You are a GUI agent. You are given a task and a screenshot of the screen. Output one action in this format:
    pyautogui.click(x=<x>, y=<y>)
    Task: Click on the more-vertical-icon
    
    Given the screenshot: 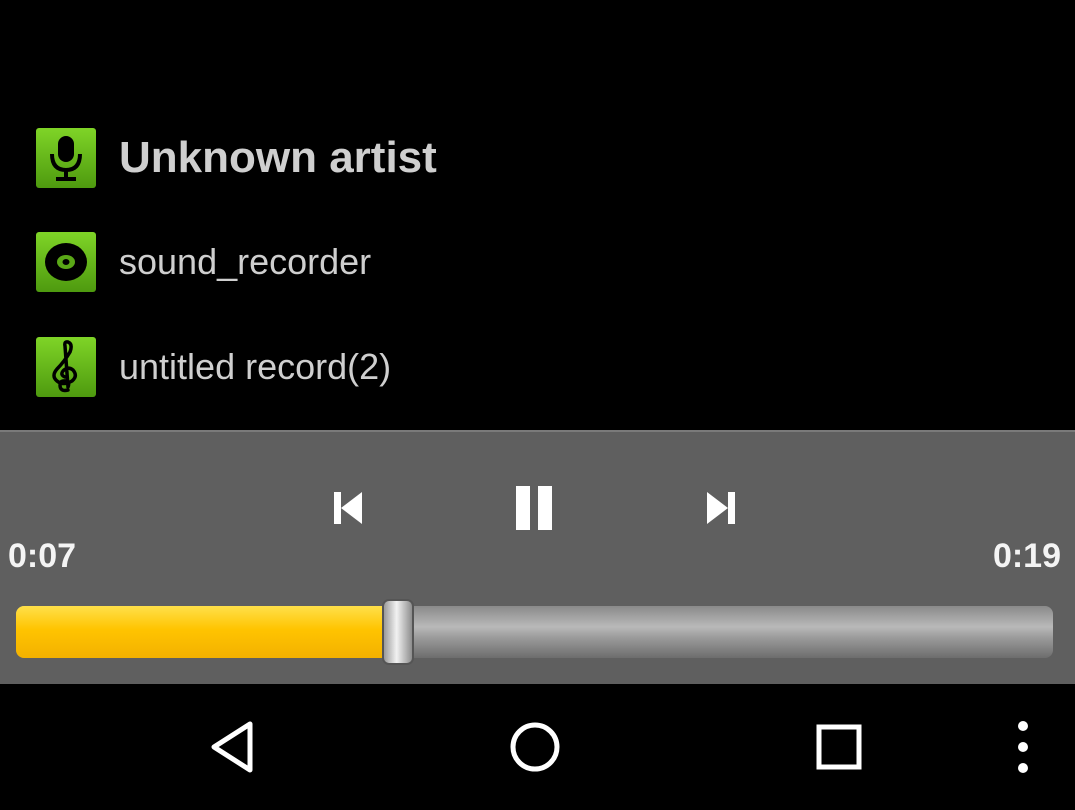 What is the action you would take?
    pyautogui.click(x=1023, y=747)
    